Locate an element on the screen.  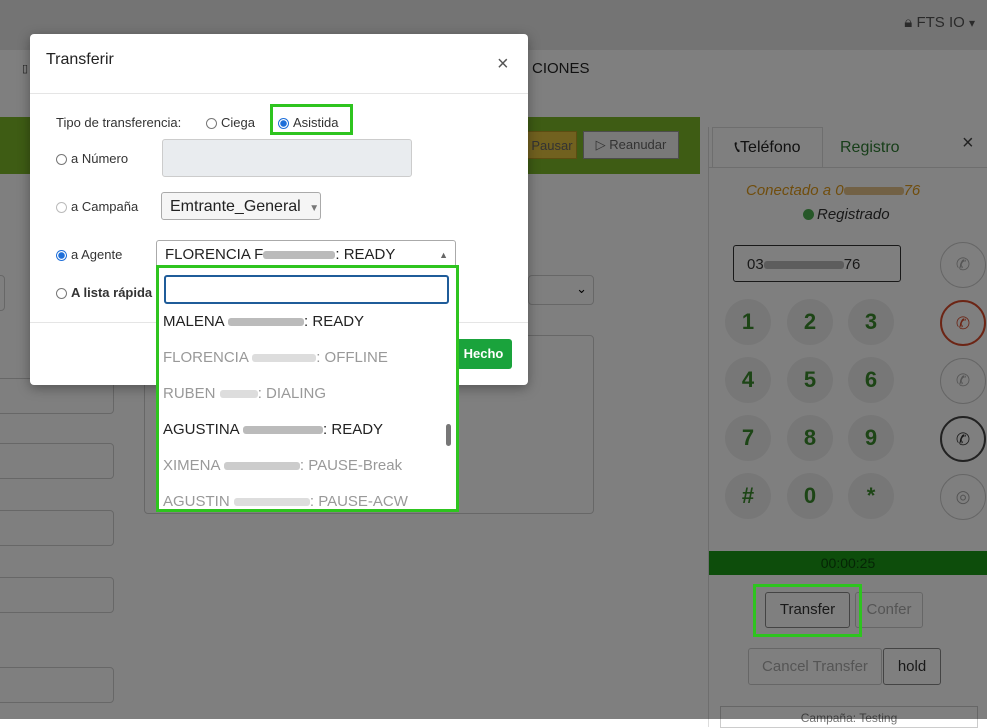
campaign-select-value: Emtrante_General is located at coordinates (235, 206).